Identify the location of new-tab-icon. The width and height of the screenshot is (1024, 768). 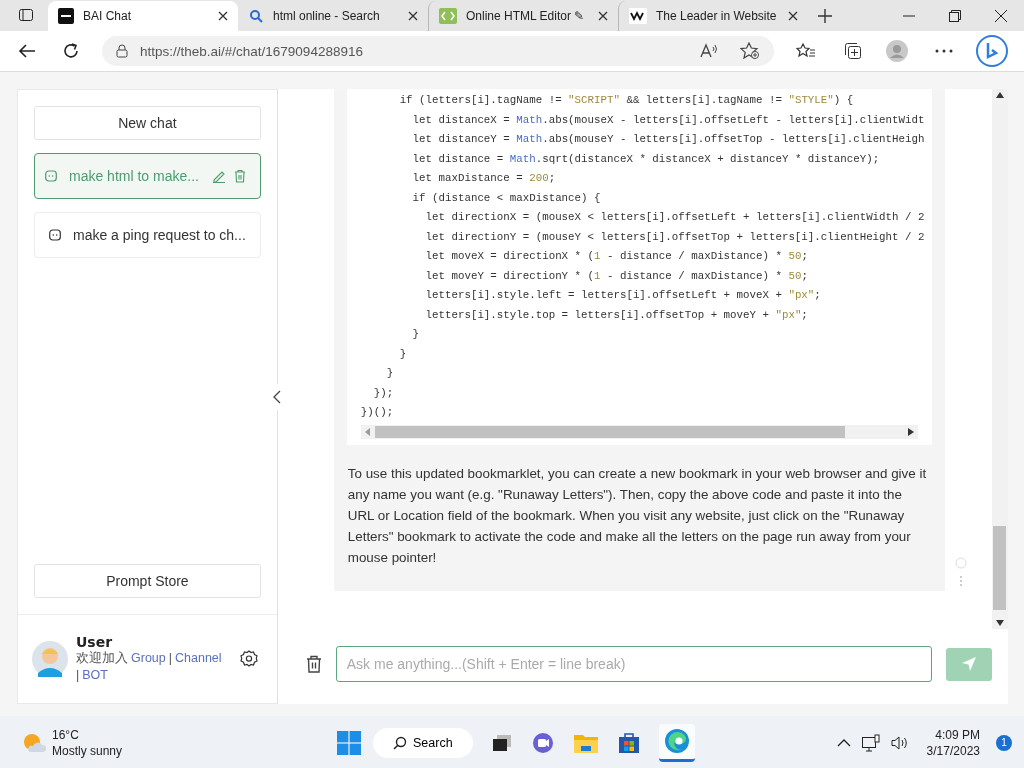
(825, 16).